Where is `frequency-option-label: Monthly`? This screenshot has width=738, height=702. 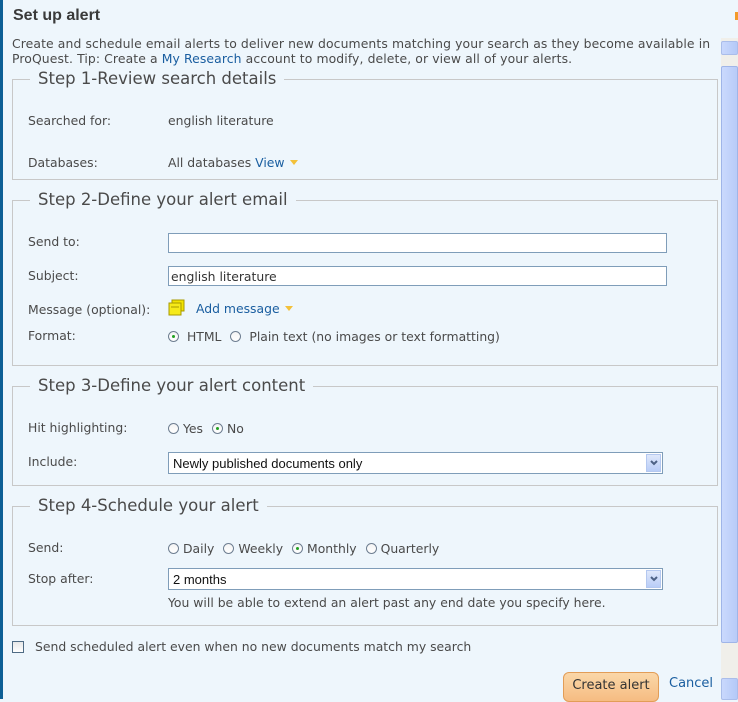
frequency-option-label: Monthly is located at coordinates (332, 548).